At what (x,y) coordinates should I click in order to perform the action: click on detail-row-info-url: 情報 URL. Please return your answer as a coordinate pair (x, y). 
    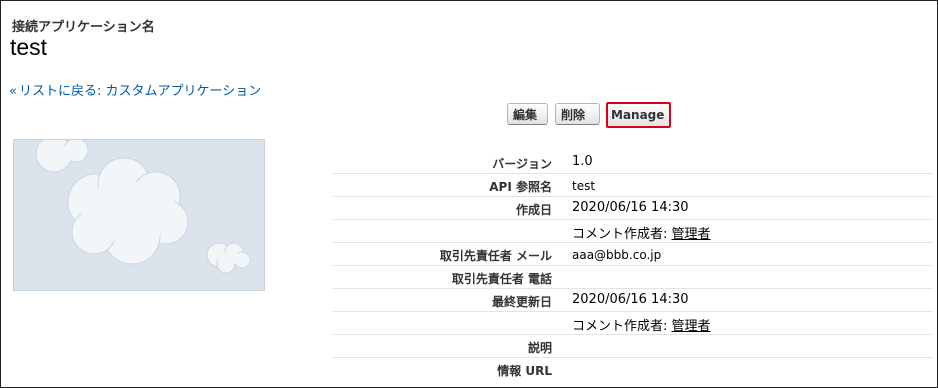
    Looking at the image, I should click on (633, 369).